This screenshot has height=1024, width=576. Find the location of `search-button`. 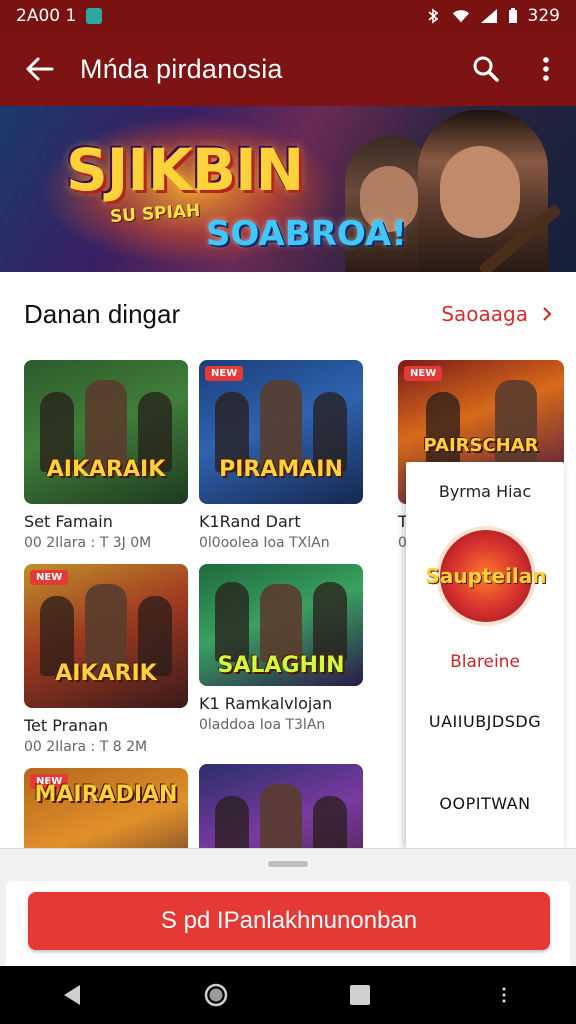

search-button is located at coordinates (486, 69).